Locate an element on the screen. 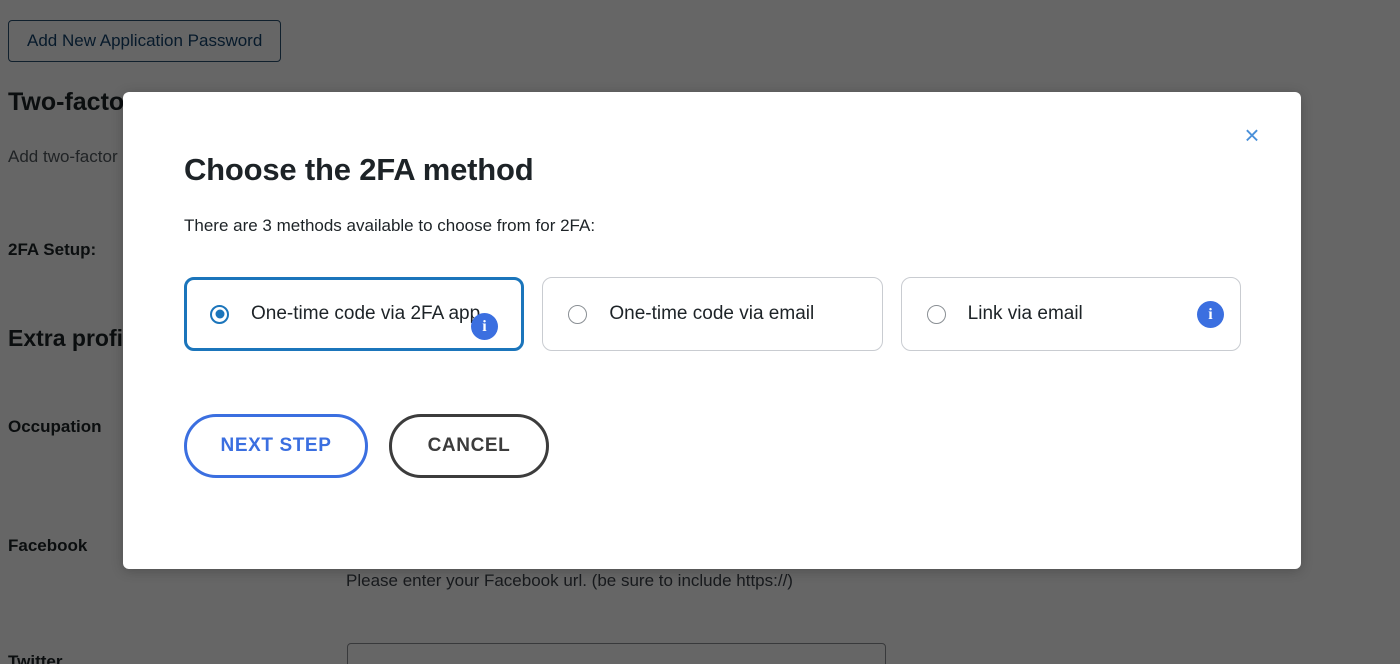 This screenshot has height=664, width=1400. dialog-actions: NEXT STEP CANCEL is located at coordinates (712, 446).